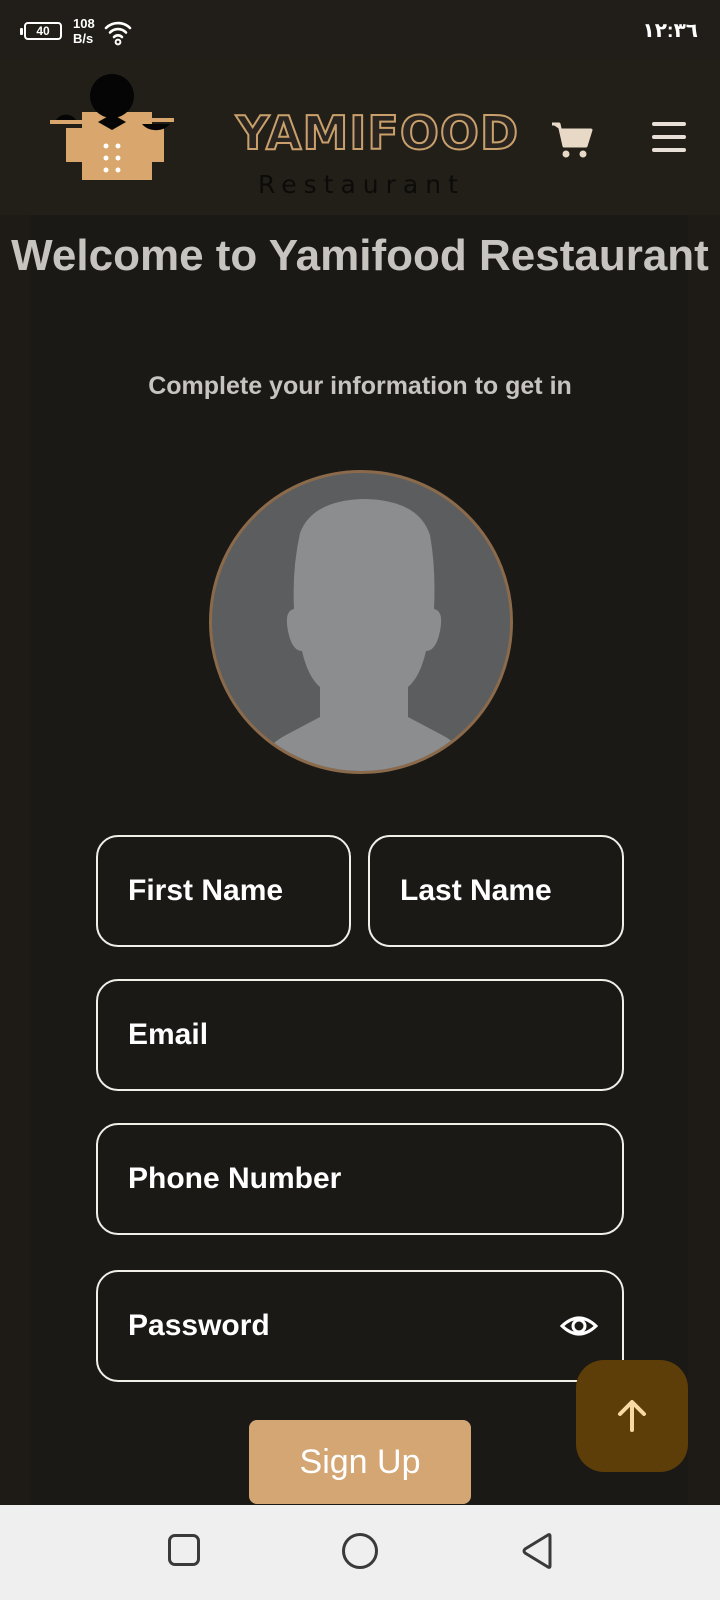  I want to click on logo-name: YAMIFOOD, so click(377, 133).